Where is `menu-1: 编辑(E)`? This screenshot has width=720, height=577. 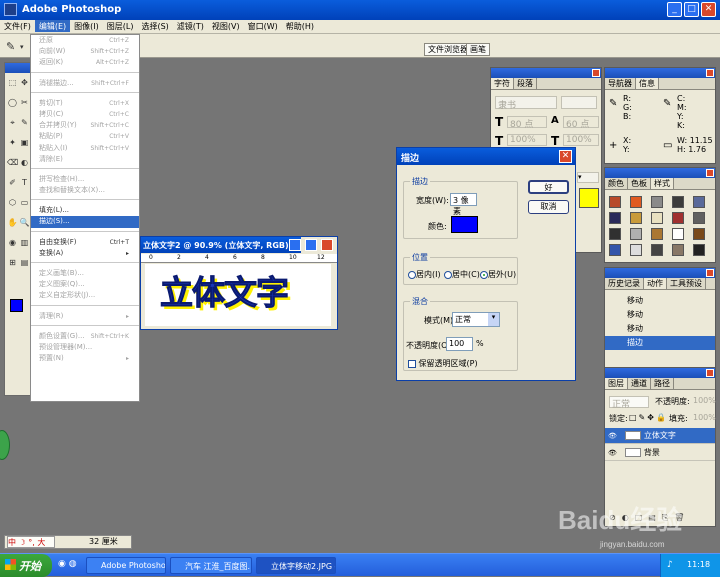 menu-1: 编辑(E) is located at coordinates (52, 26).